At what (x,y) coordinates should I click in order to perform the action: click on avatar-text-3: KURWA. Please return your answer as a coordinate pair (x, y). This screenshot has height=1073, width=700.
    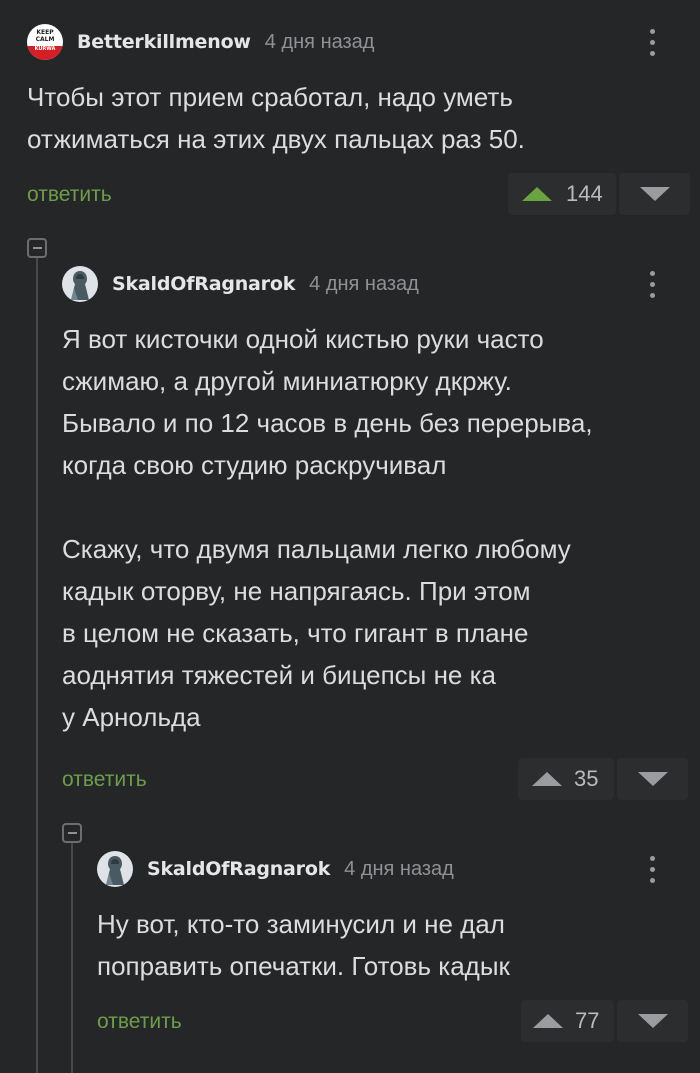
    Looking at the image, I should click on (45, 49).